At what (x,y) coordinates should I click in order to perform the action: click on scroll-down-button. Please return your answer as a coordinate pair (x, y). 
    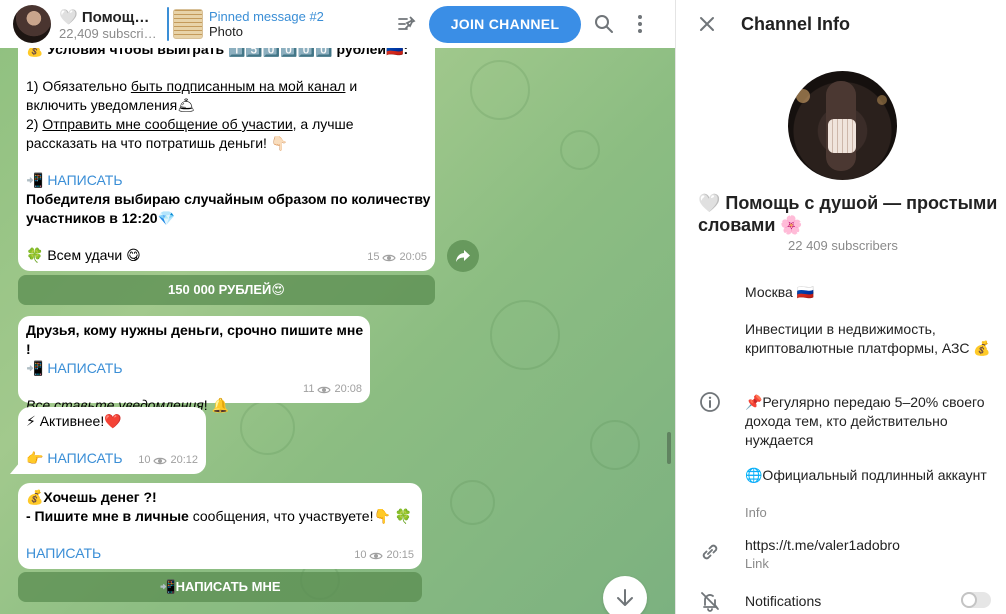
    Looking at the image, I should click on (625, 595).